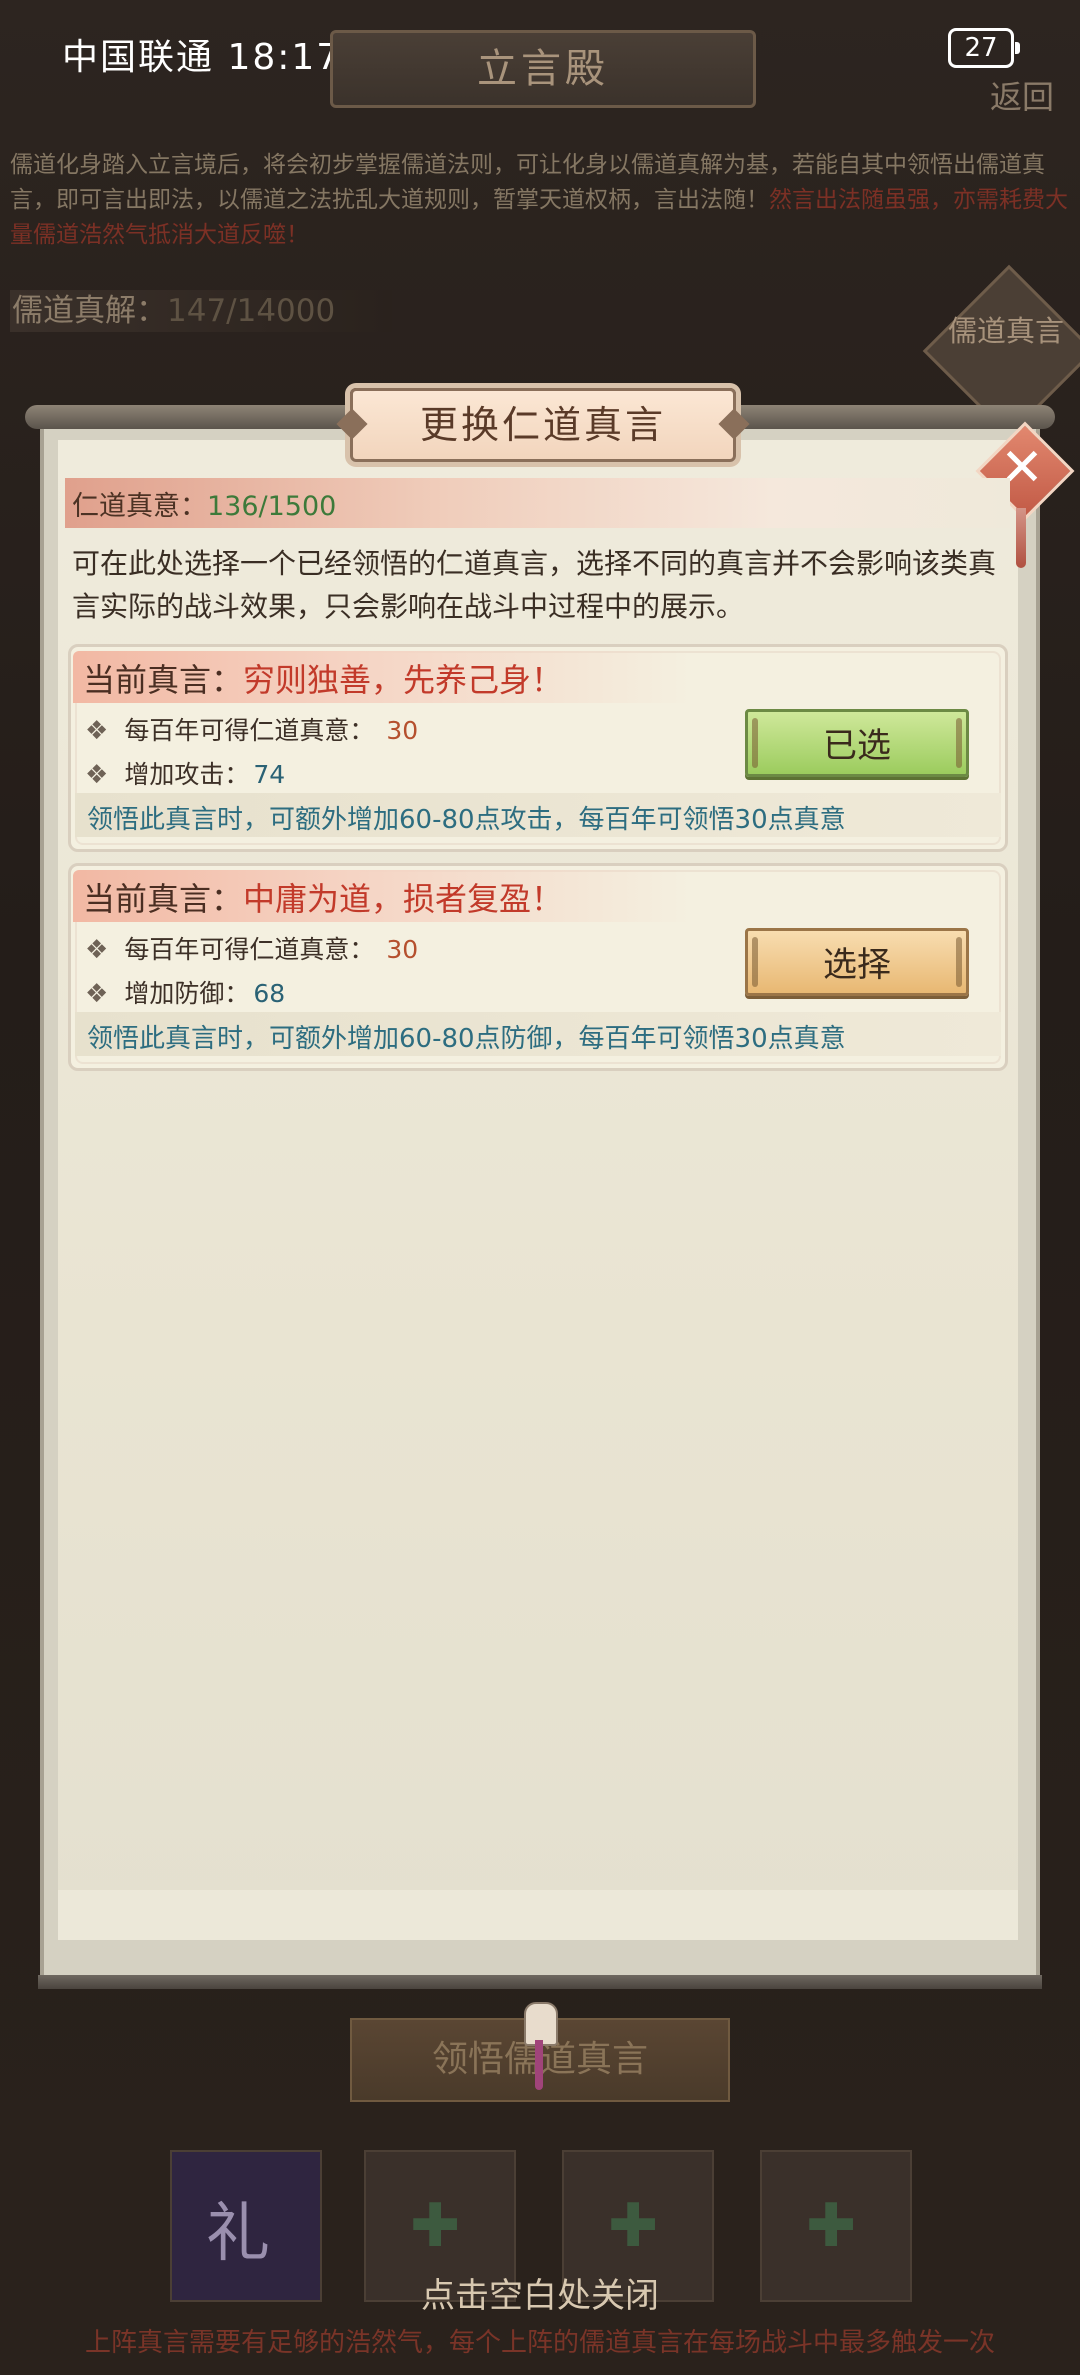 The image size is (1080, 2375). I want to click on modal-title: 更换仁道真言, so click(543, 425).